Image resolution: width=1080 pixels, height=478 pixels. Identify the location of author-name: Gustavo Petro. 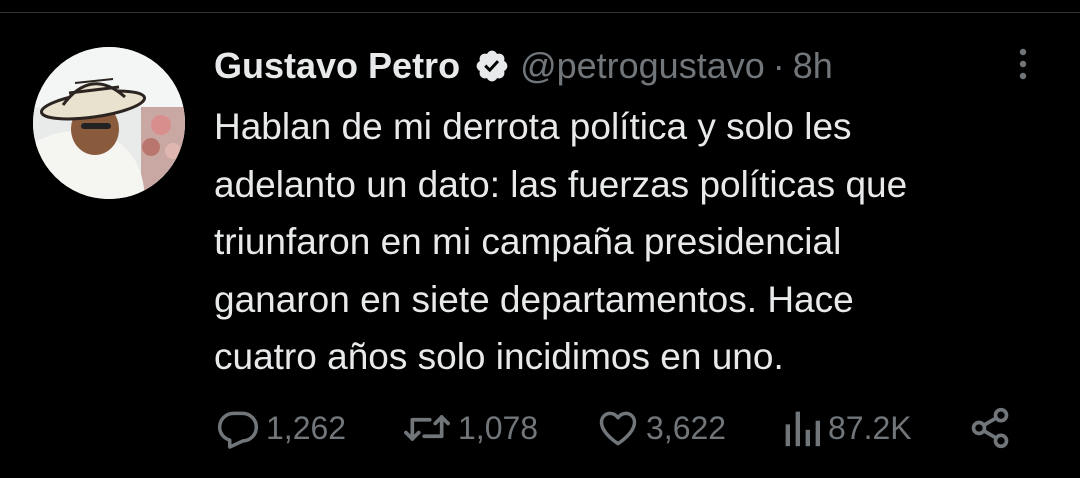
(337, 66).